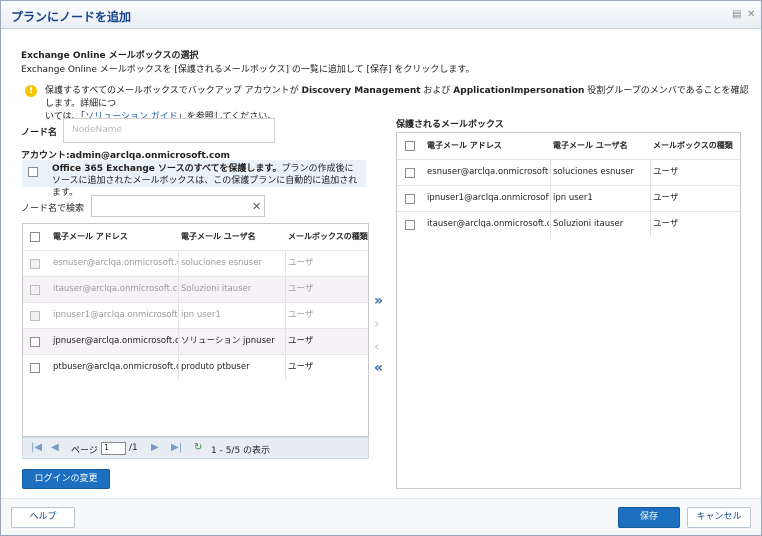 This screenshot has height=536, width=762. Describe the element at coordinates (377, 347) in the screenshot. I see `remove-selected-icon: ‹` at that location.